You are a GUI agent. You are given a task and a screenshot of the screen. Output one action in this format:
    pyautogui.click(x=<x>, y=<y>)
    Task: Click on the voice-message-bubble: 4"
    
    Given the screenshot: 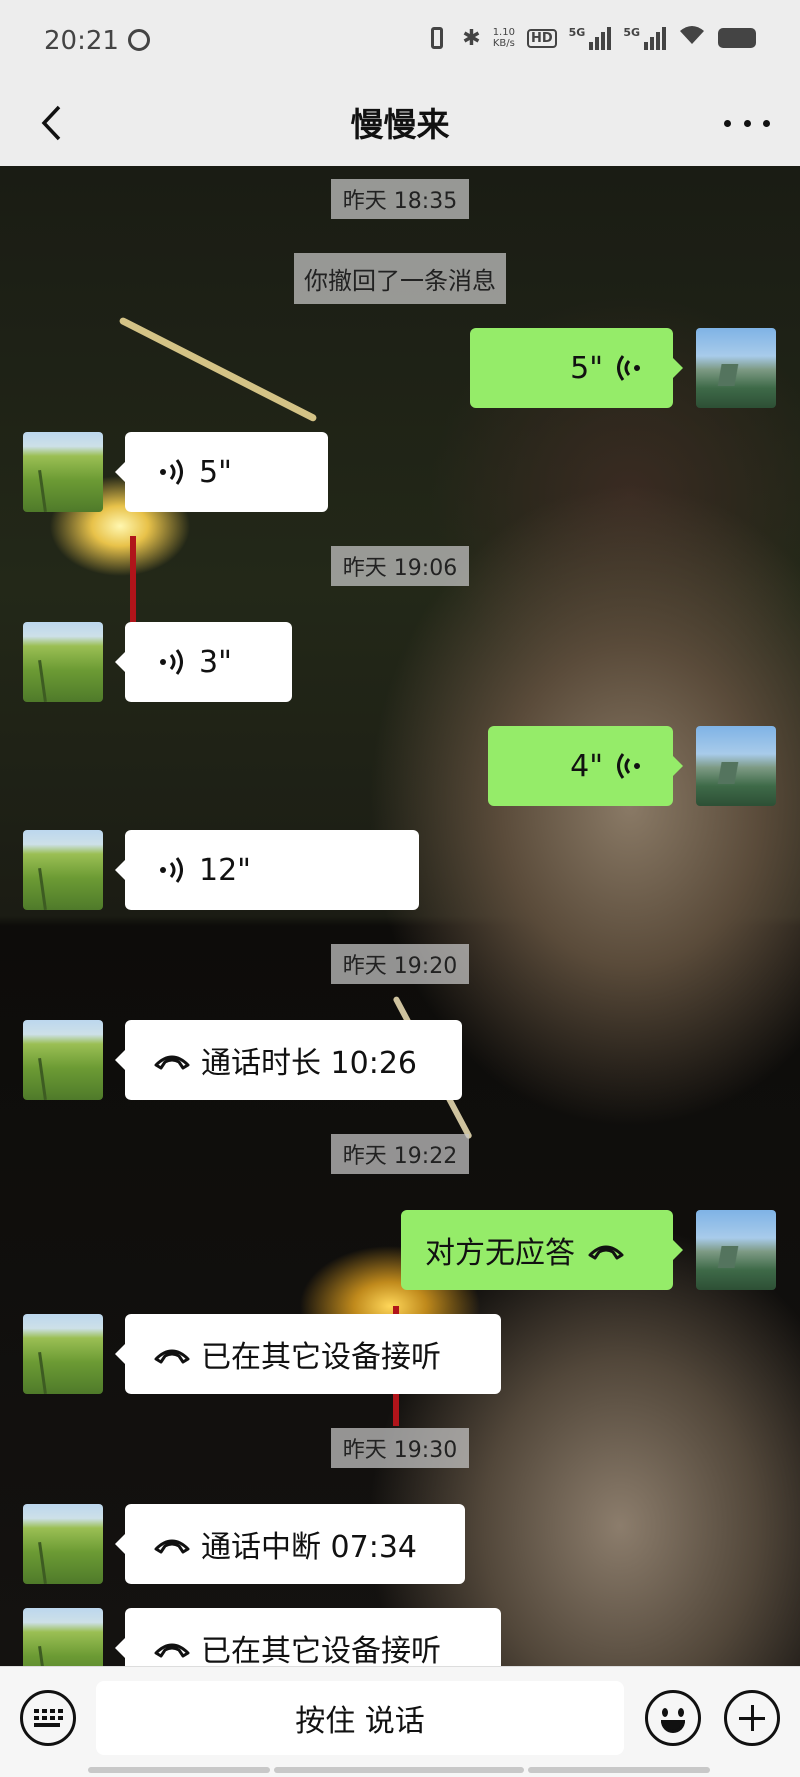 What is the action you would take?
    pyautogui.click(x=585, y=766)
    